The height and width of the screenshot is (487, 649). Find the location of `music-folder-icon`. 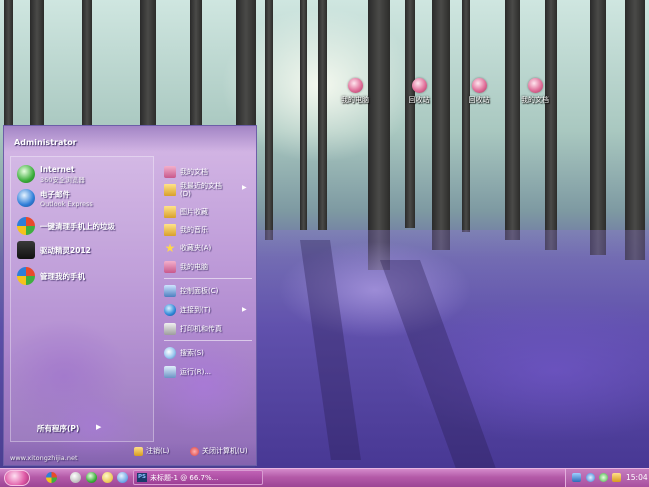

music-folder-icon is located at coordinates (170, 230).